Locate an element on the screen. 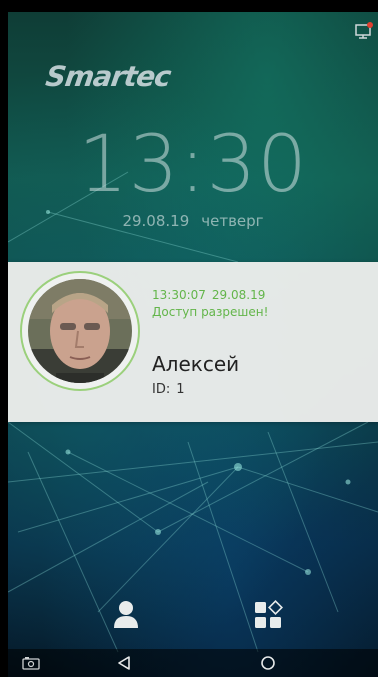 The image size is (378, 677). person-name: Алексей is located at coordinates (196, 364).